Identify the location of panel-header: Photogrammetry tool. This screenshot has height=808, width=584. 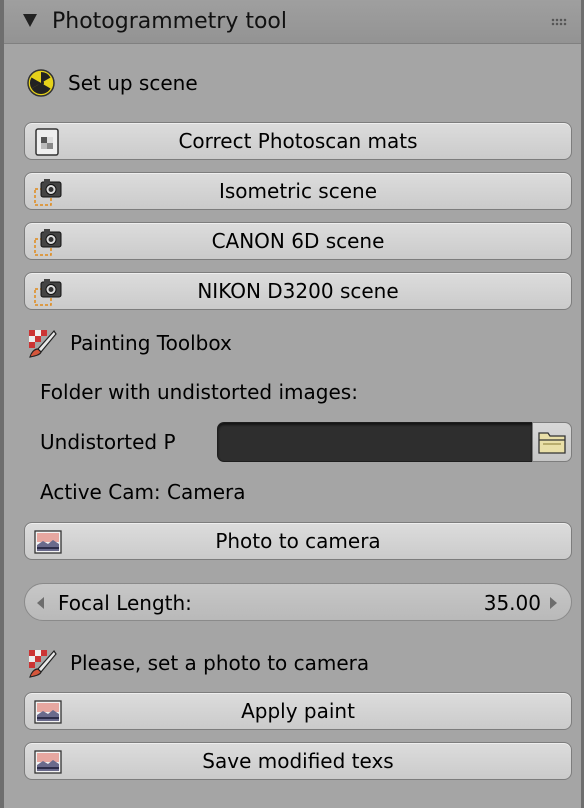
(292, 22).